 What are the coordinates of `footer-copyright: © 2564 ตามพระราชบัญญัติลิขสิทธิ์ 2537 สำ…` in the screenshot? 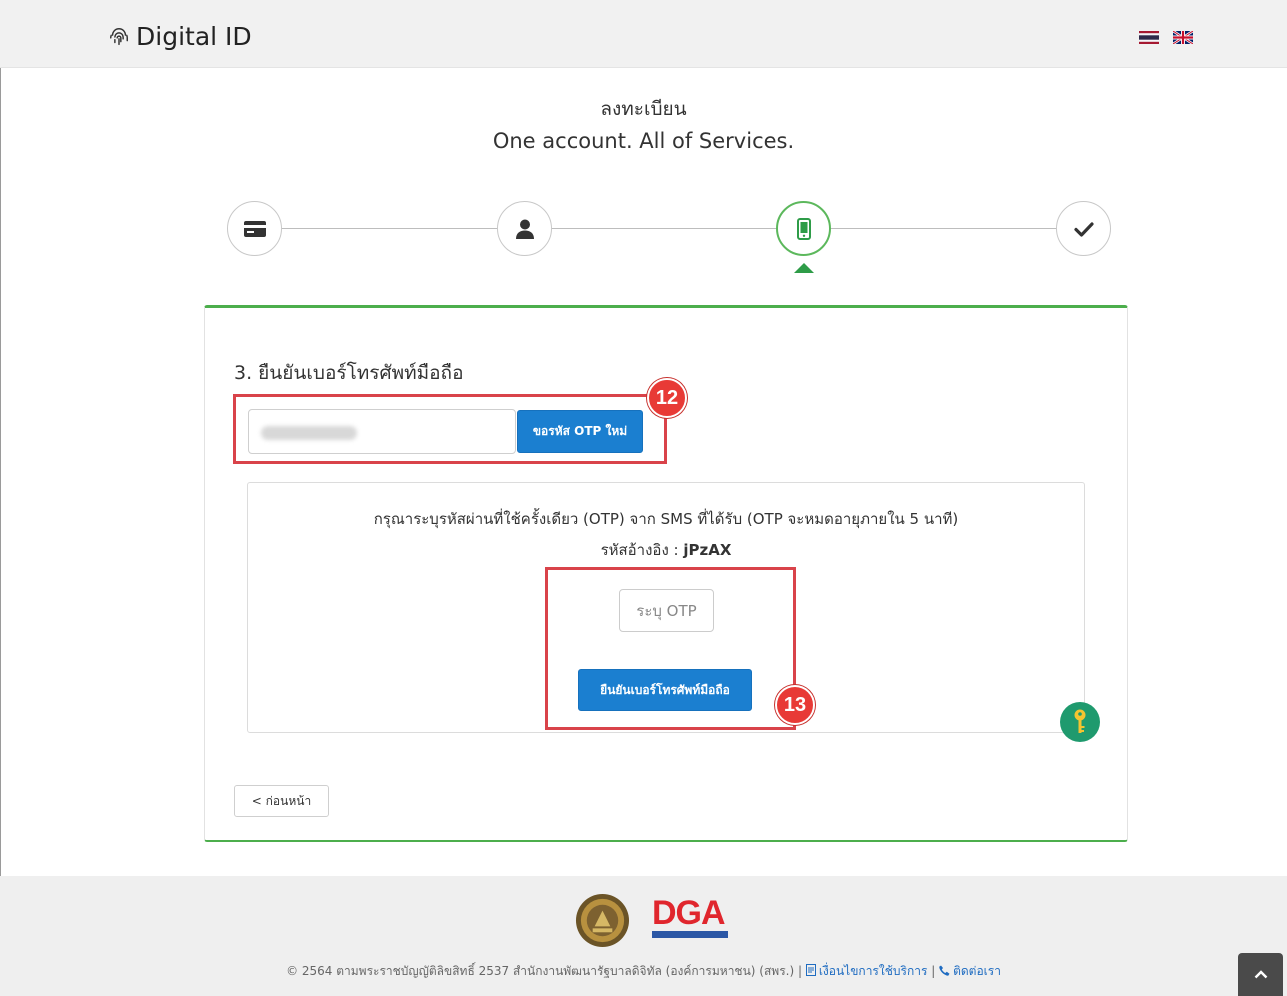 It's located at (643, 971).